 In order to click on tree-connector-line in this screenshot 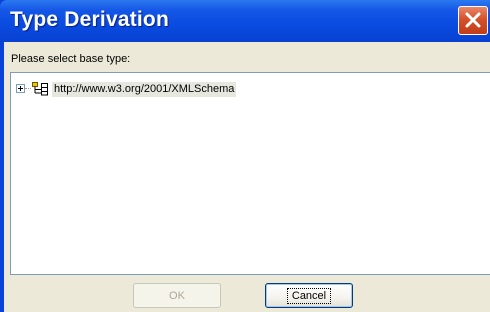, I will do `click(28, 88)`.